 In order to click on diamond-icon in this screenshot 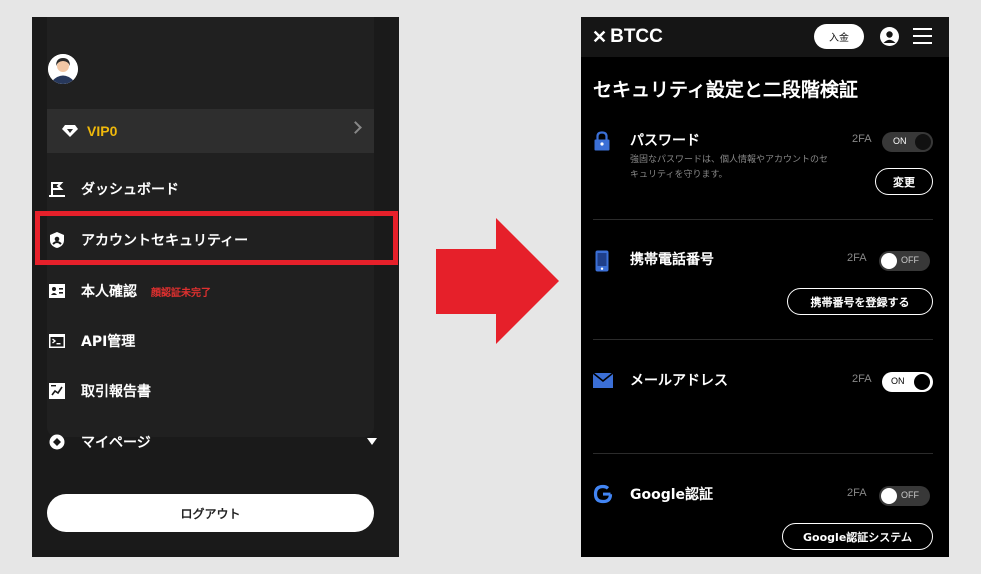, I will do `click(70, 131)`.